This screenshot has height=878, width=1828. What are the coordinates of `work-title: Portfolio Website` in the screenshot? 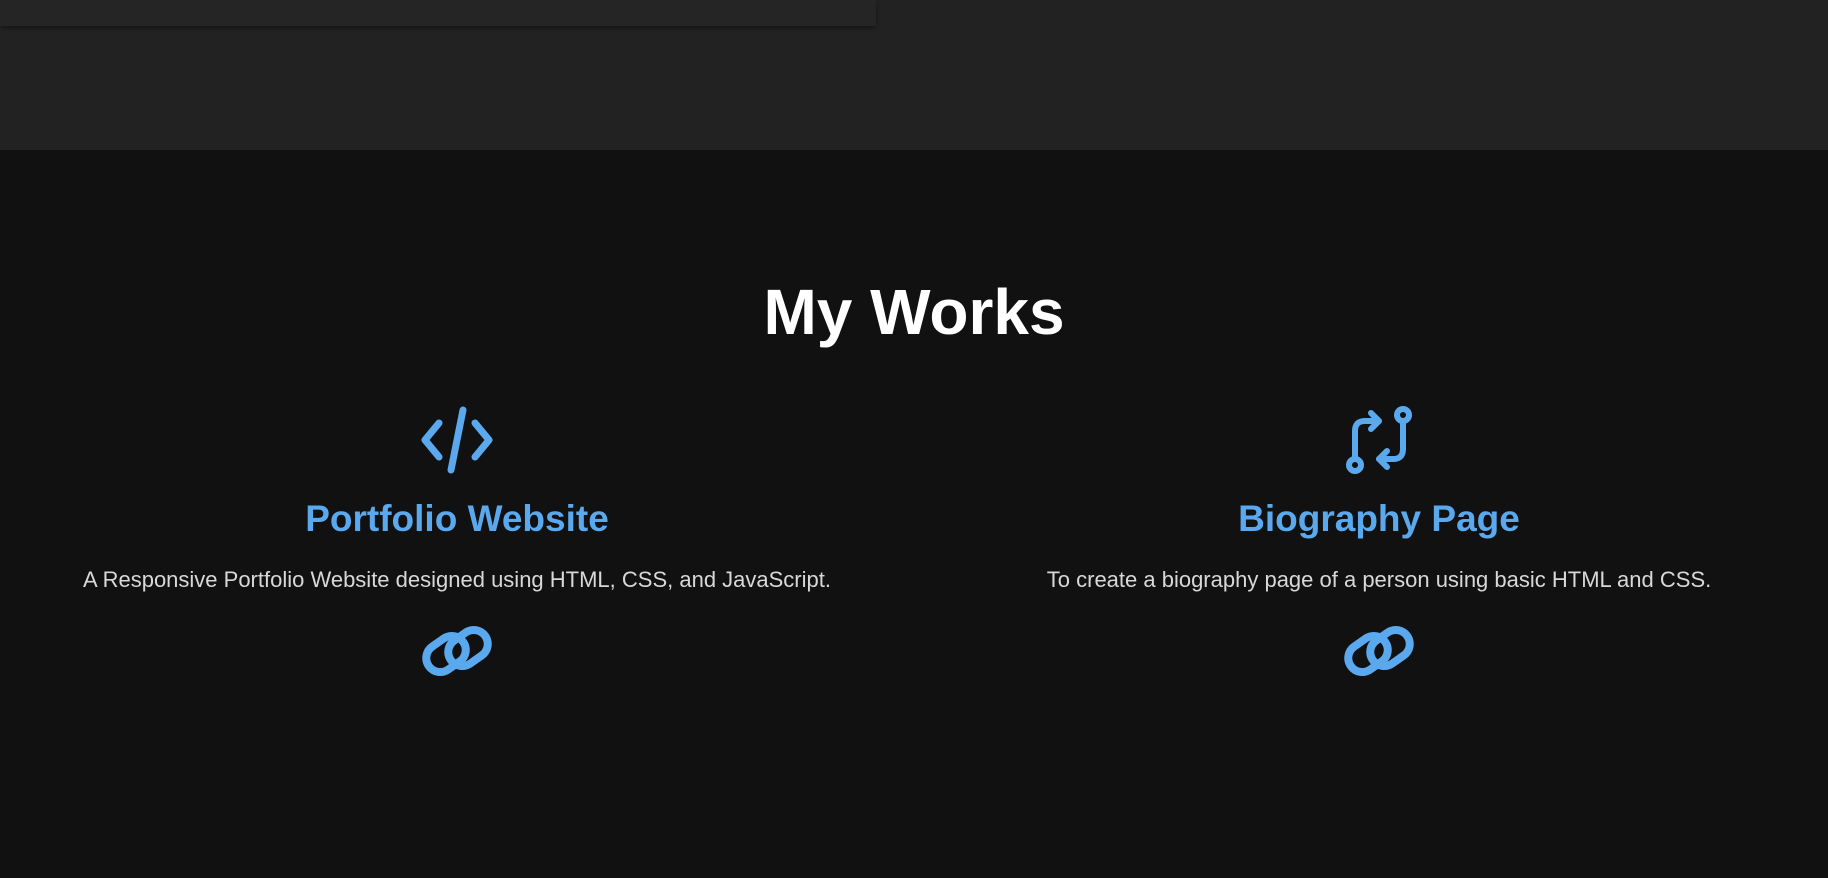 It's located at (457, 518).